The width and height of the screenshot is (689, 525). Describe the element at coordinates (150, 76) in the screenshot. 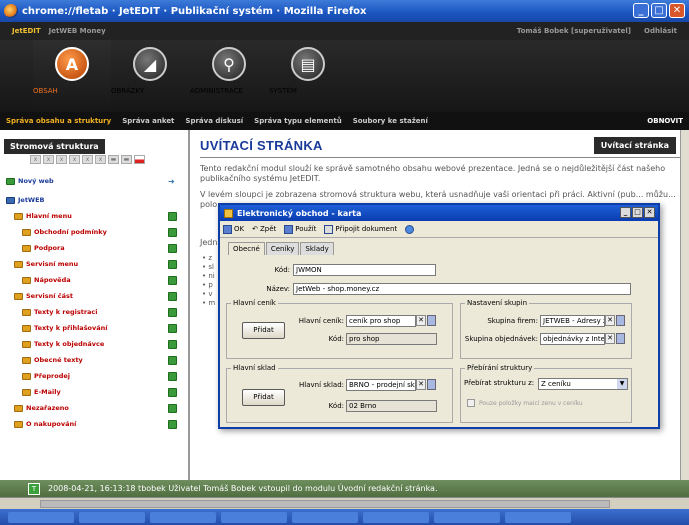

I see `nav-obrazky: ◢ OBRÁZKY` at that location.